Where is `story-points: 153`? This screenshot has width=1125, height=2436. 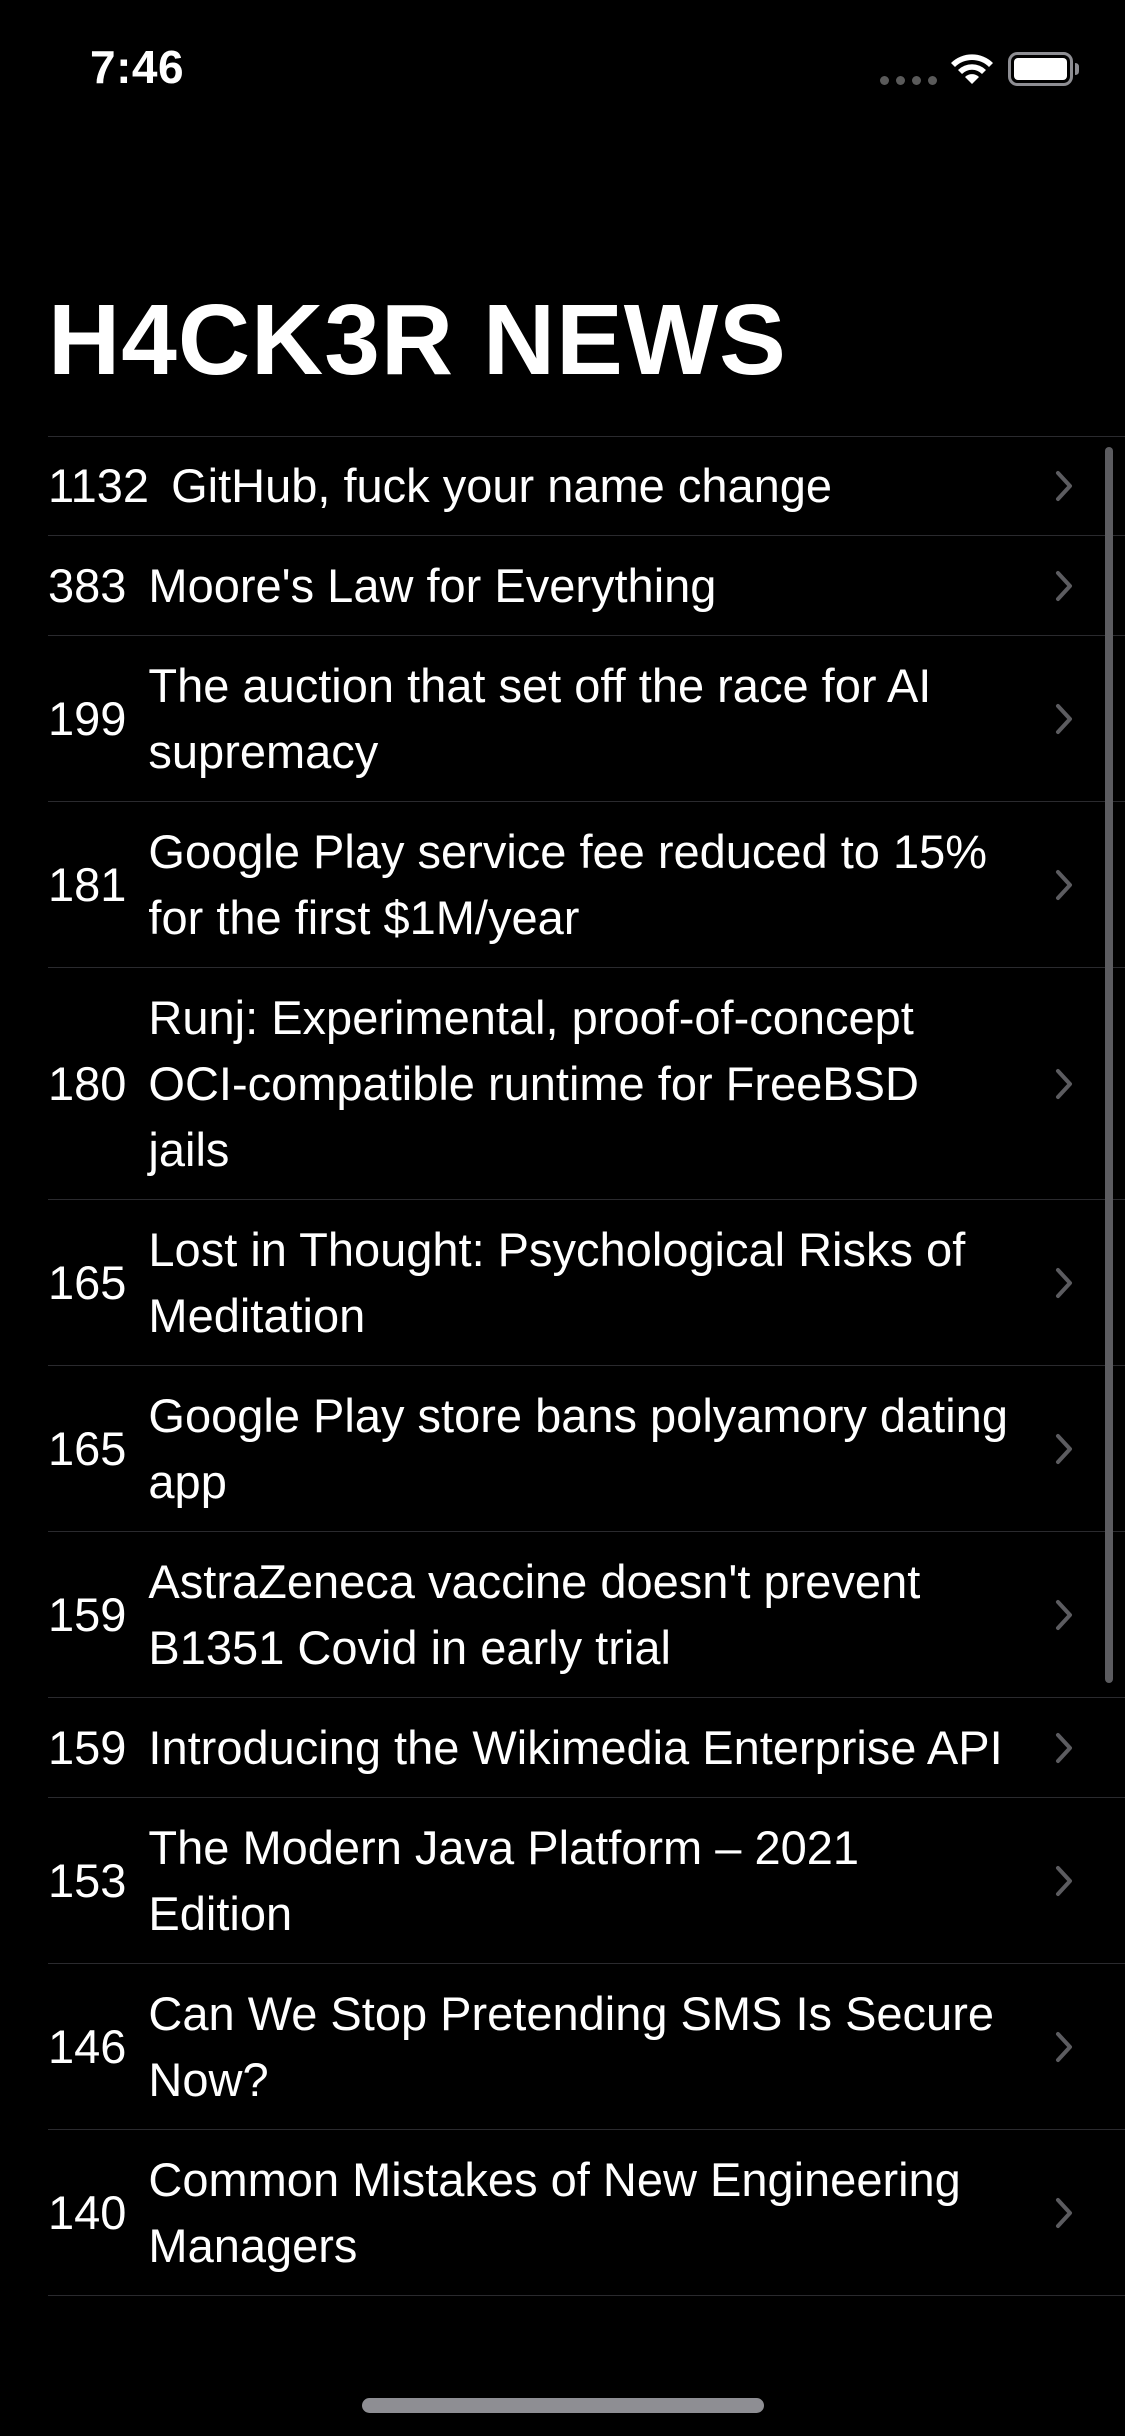
story-points: 153 is located at coordinates (87, 1880).